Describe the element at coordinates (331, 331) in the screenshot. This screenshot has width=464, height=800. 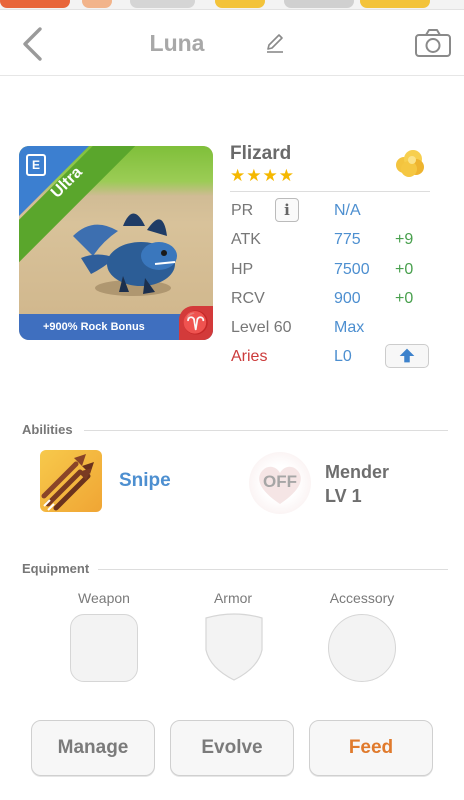
I see `stat-row-level: Level 60 Max` at that location.